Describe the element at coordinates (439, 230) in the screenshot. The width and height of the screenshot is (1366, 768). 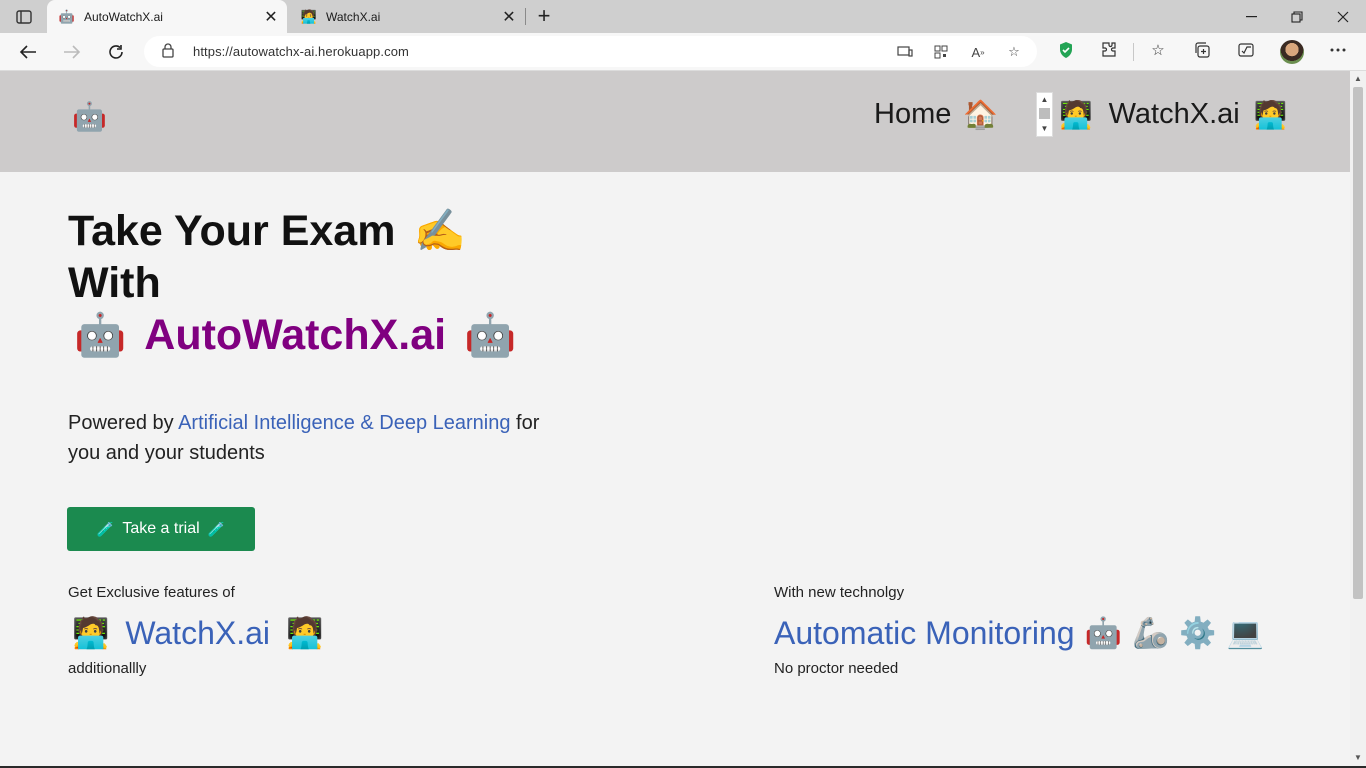
I see `writing-hand-icon: ✍️` at that location.